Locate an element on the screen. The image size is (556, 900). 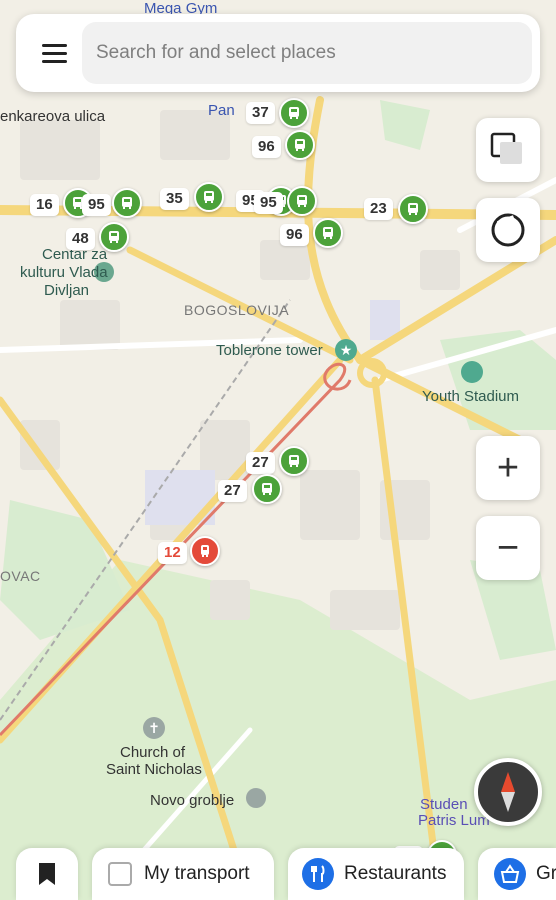
location-icon is located at coordinates (508, 230).